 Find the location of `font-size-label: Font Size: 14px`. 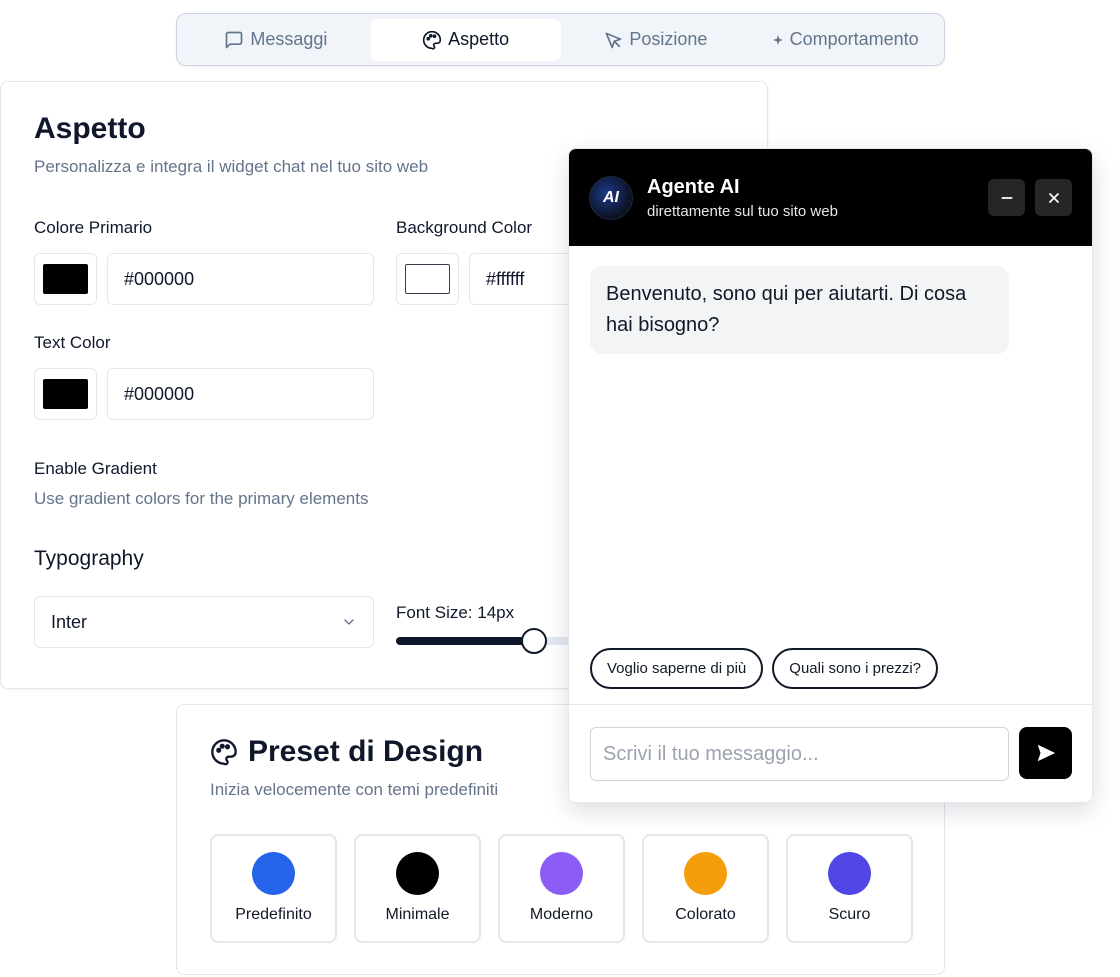

font-size-label: Font Size: 14px is located at coordinates (455, 612).